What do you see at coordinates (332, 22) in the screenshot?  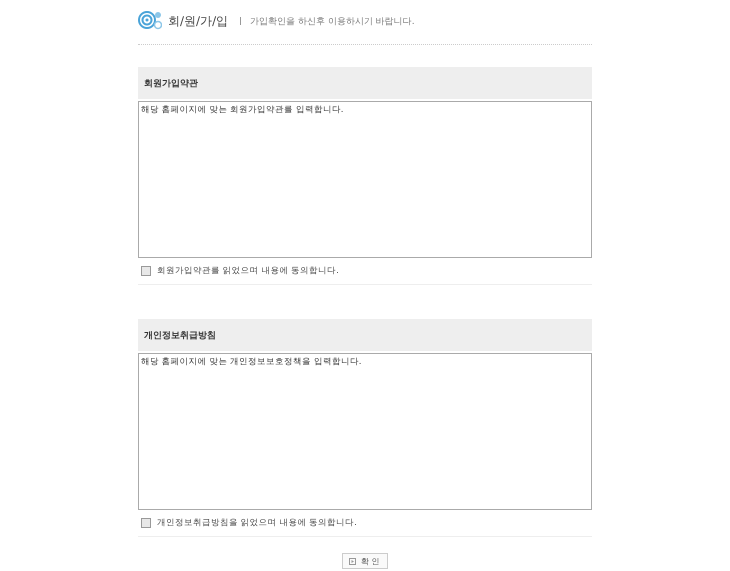 I see `page-subtitle: 가입확인을 하신후 이용하시기 바랍니다.` at bounding box center [332, 22].